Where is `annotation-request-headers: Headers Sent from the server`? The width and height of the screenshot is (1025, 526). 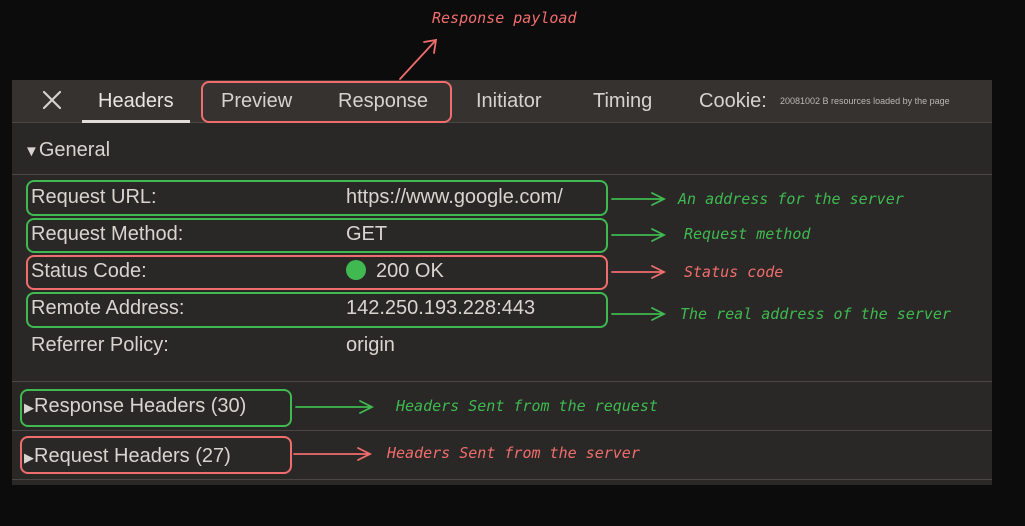
annotation-request-headers: Headers Sent from the server is located at coordinates (513, 453).